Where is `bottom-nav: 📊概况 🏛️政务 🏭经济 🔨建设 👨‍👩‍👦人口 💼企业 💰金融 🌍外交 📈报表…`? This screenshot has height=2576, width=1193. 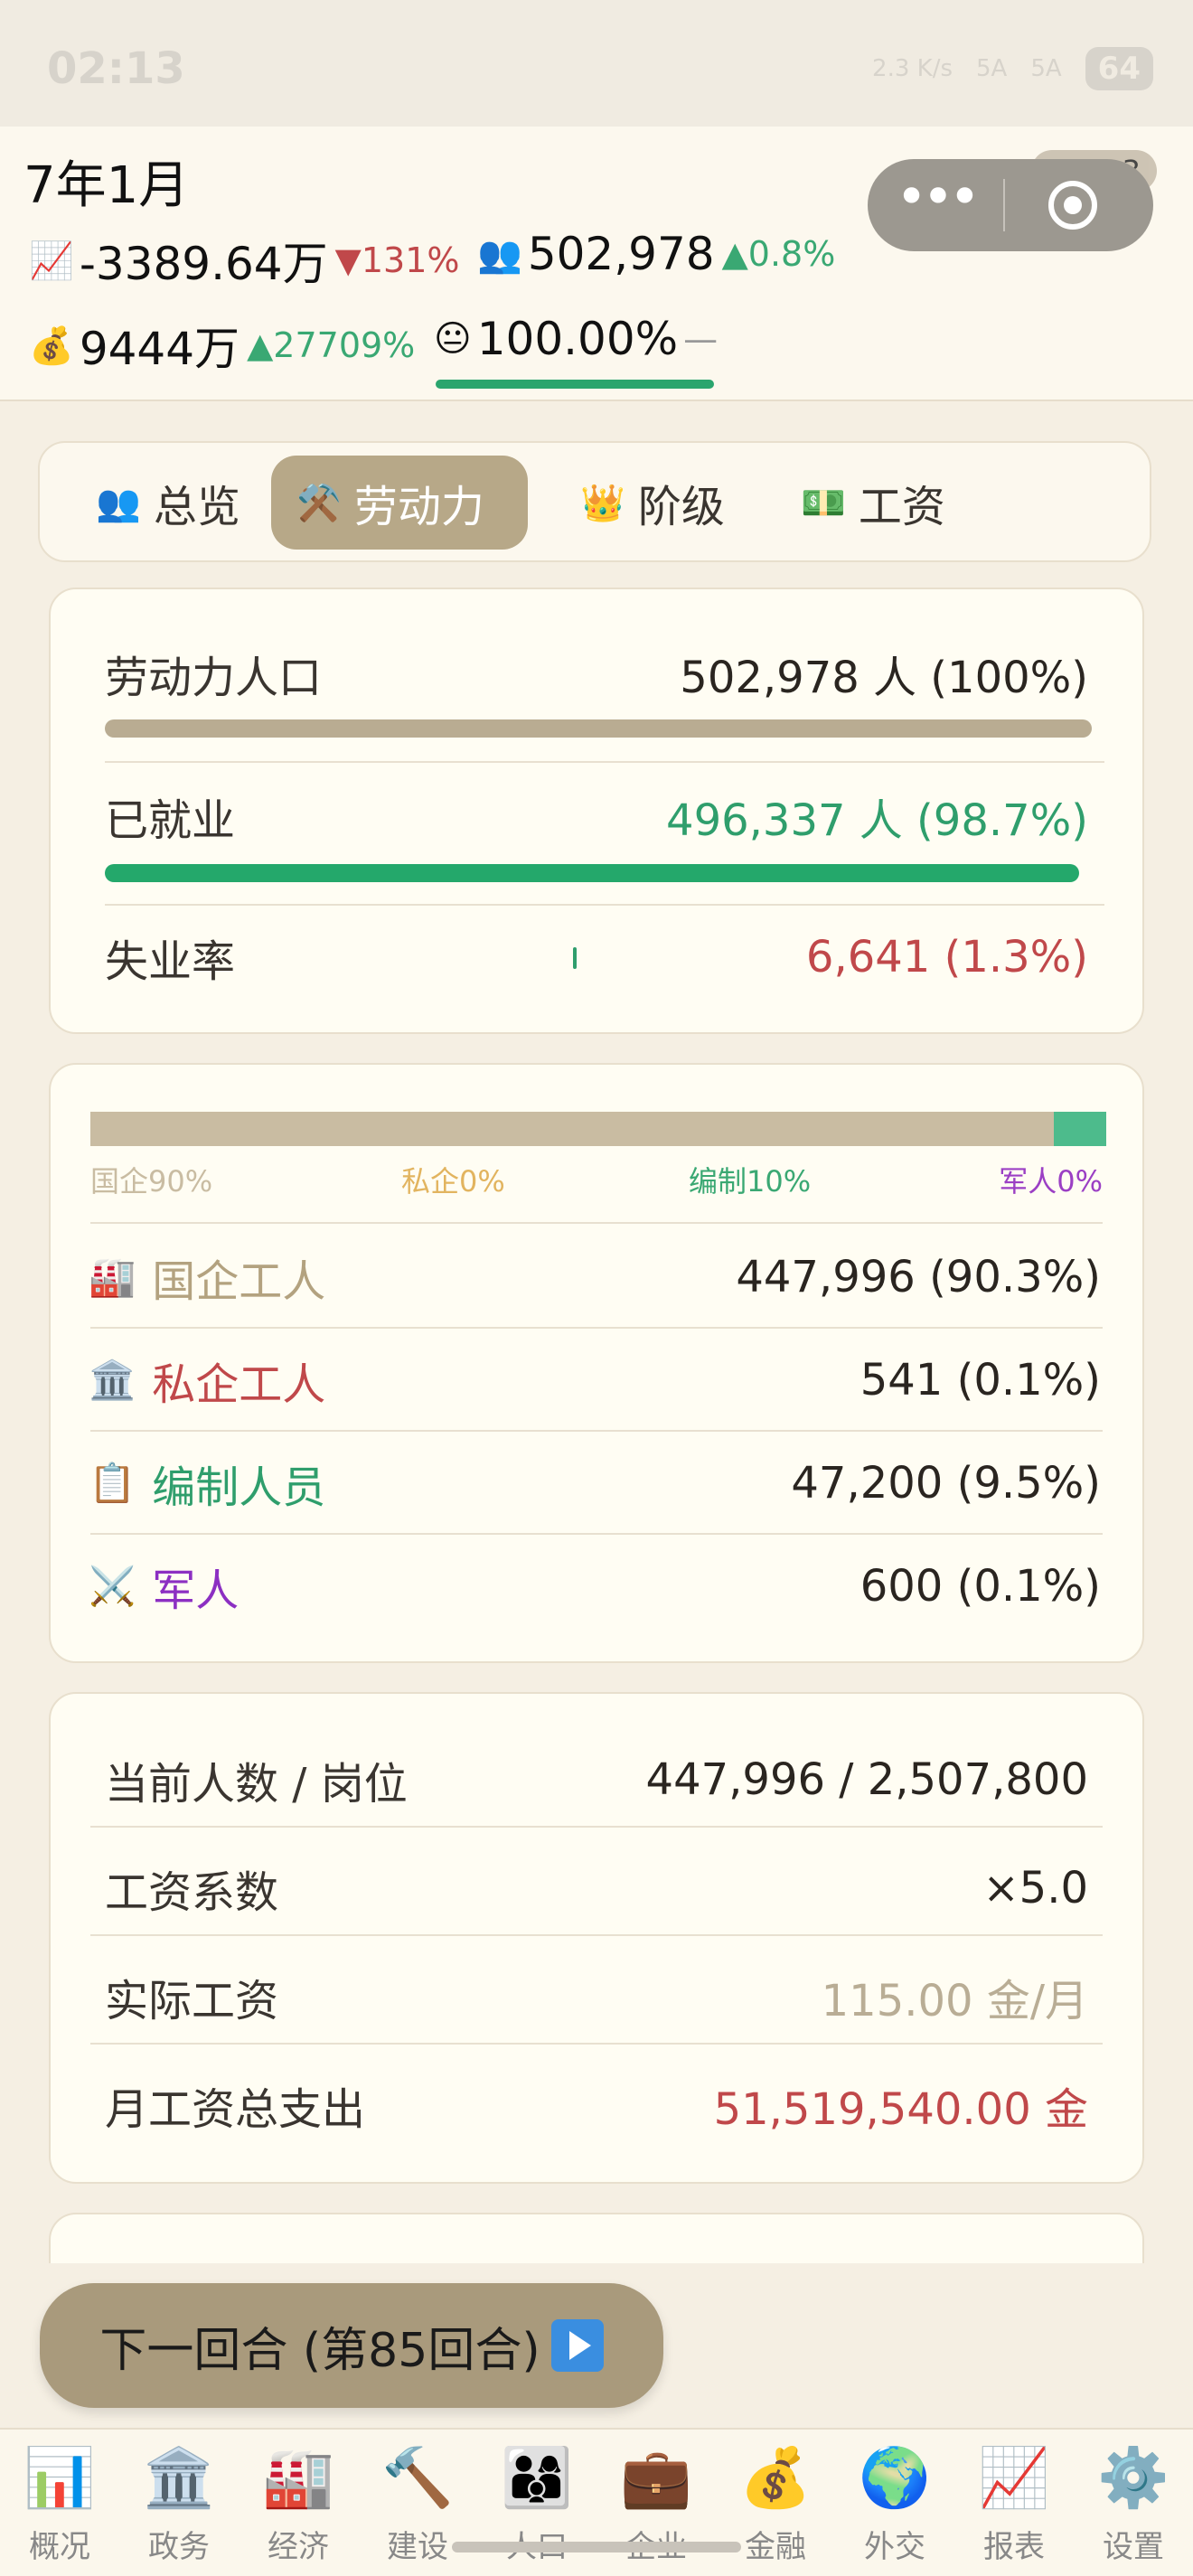 bottom-nav: 📊概况 🏛️政务 🏭经济 🔨建设 👨‍👩‍👦人口 💼企业 💰金融 🌍外交 📈报表… is located at coordinates (596, 2502).